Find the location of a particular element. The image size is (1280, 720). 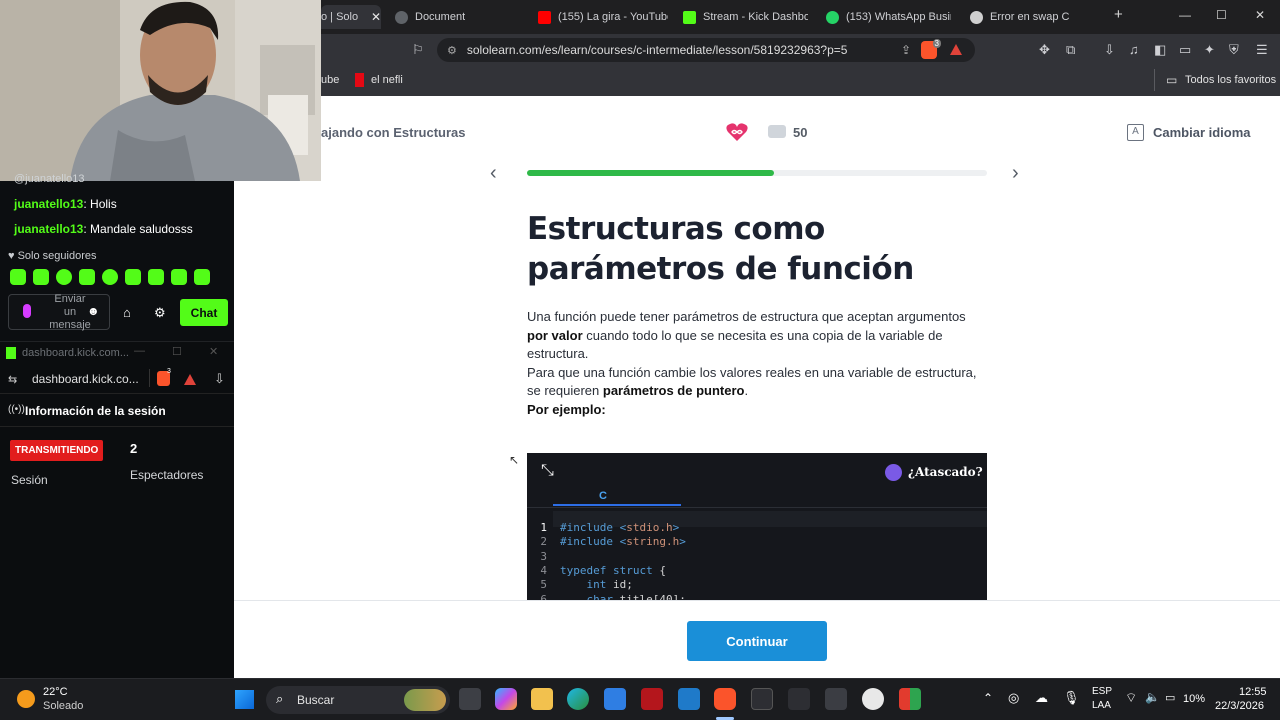

chevron-right-icon: › is located at coordinates (1015, 173).